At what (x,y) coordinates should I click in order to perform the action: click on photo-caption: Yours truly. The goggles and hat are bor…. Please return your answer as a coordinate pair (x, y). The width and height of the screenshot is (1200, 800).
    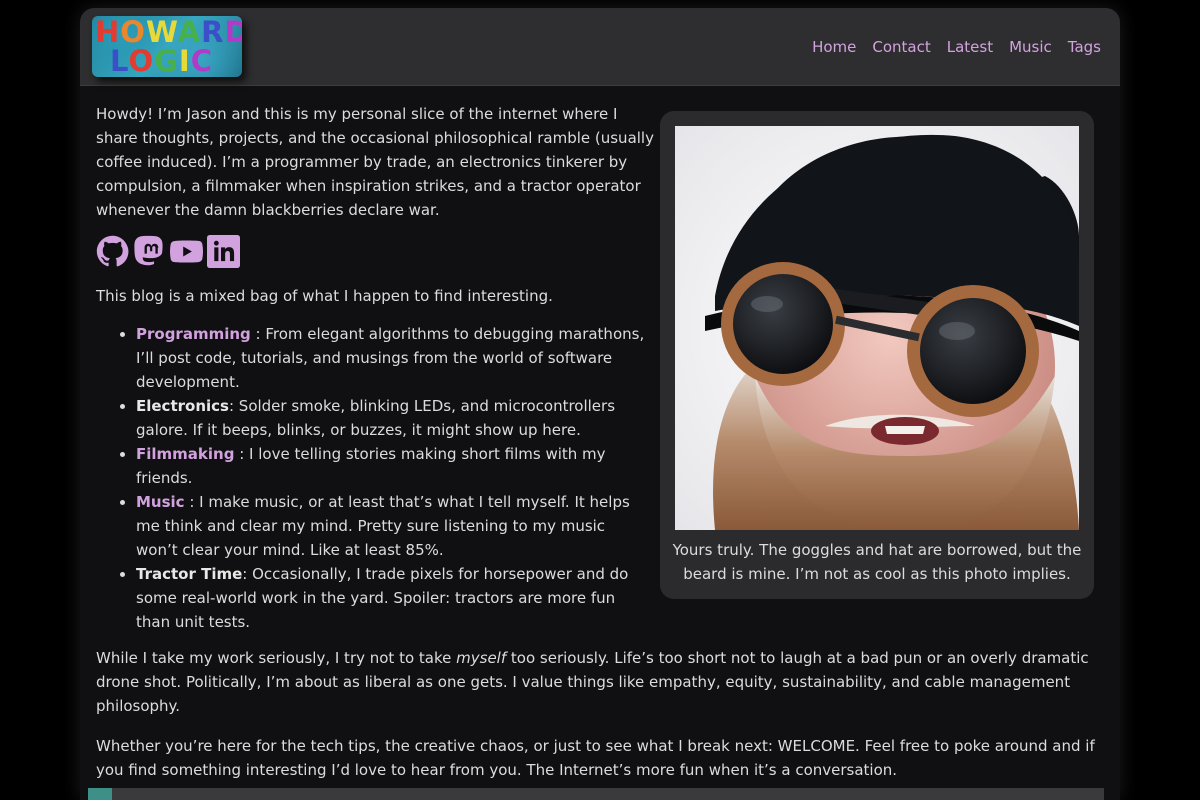
    Looking at the image, I should click on (877, 562).